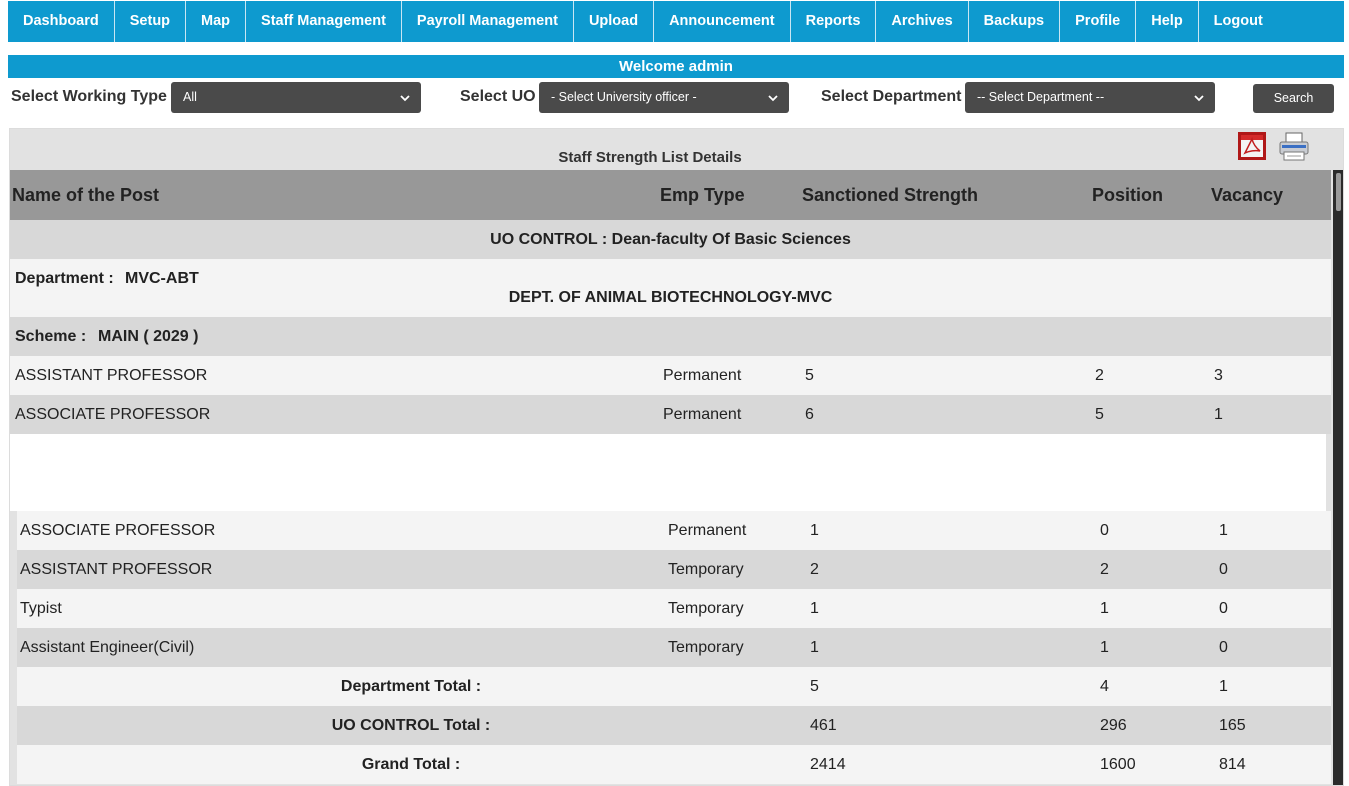 The image size is (1349, 786). I want to click on table-row: Typist Temporary 1 1 0, so click(674, 608).